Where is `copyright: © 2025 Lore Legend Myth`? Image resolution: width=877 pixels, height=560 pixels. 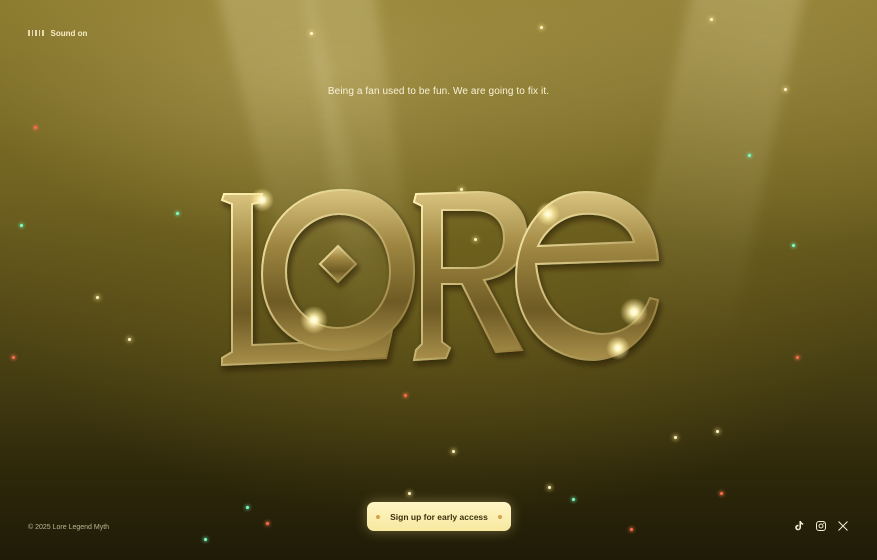 copyright: © 2025 Lore Legend Myth is located at coordinates (69, 527).